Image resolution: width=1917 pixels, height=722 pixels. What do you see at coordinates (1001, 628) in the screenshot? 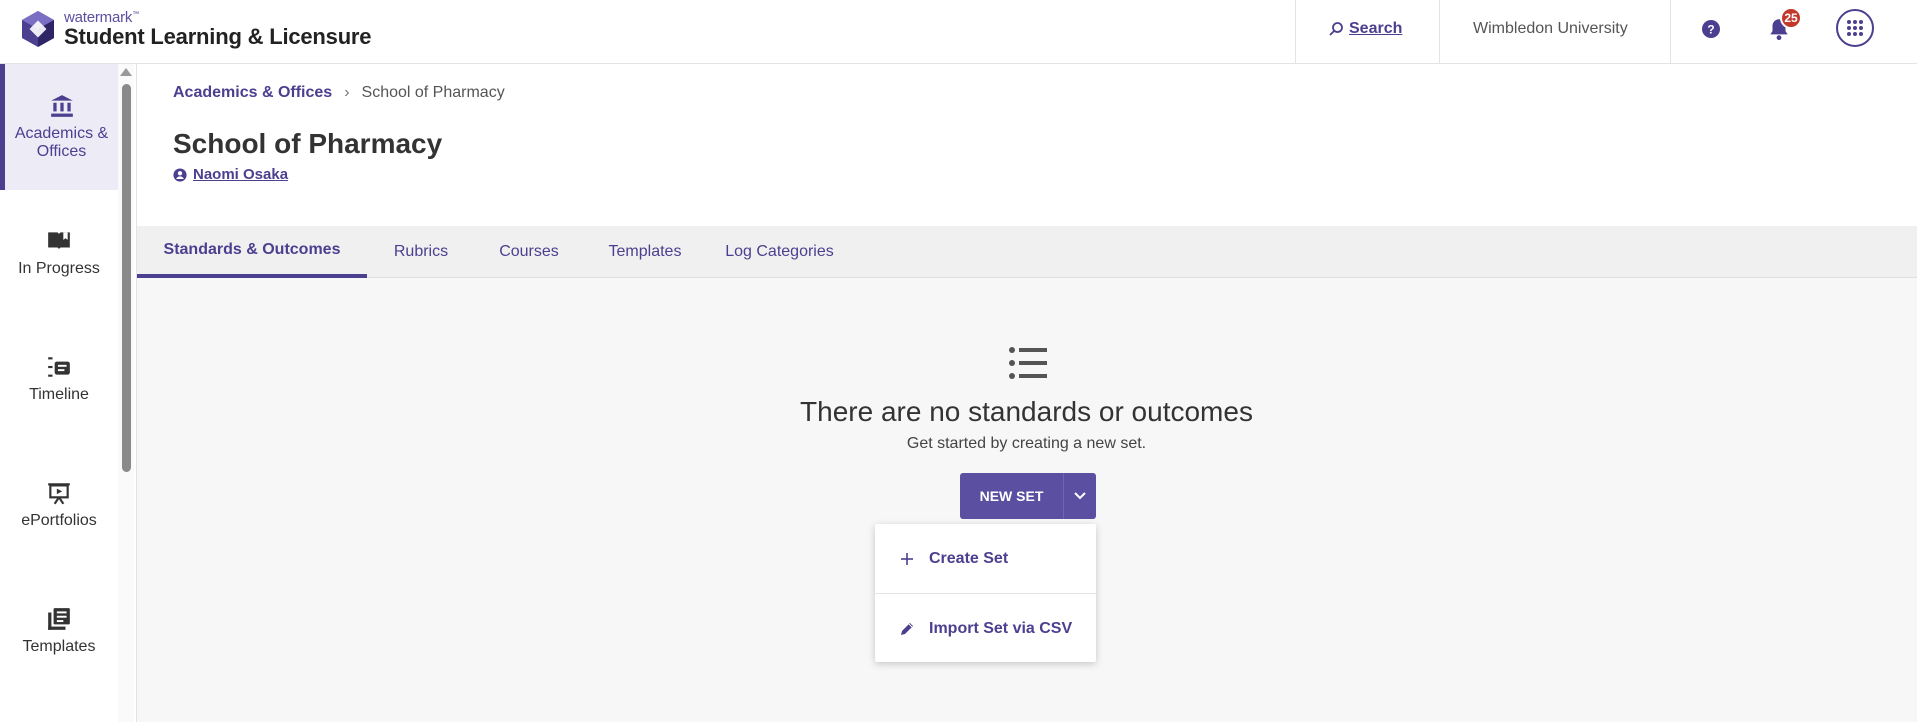
I see `menu-item-label: Import Set via CSV` at bounding box center [1001, 628].